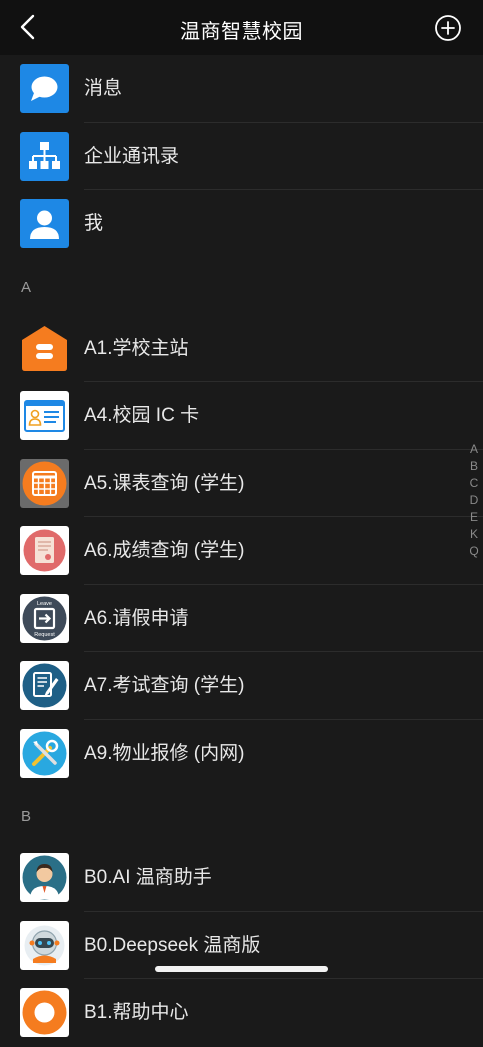 The width and height of the screenshot is (483, 1047). What do you see at coordinates (136, 618) in the screenshot?
I see `list-item-label: A6.请假申请` at bounding box center [136, 618].